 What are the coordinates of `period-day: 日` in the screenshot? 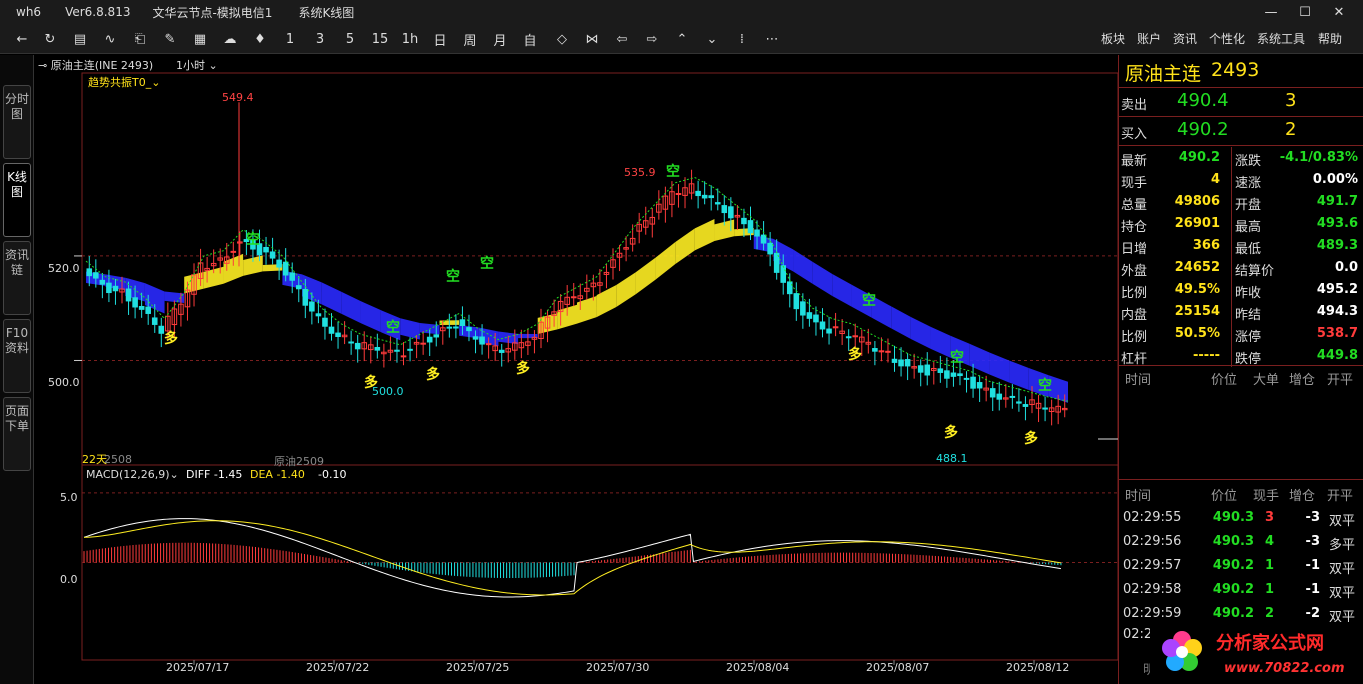 It's located at (440, 39).